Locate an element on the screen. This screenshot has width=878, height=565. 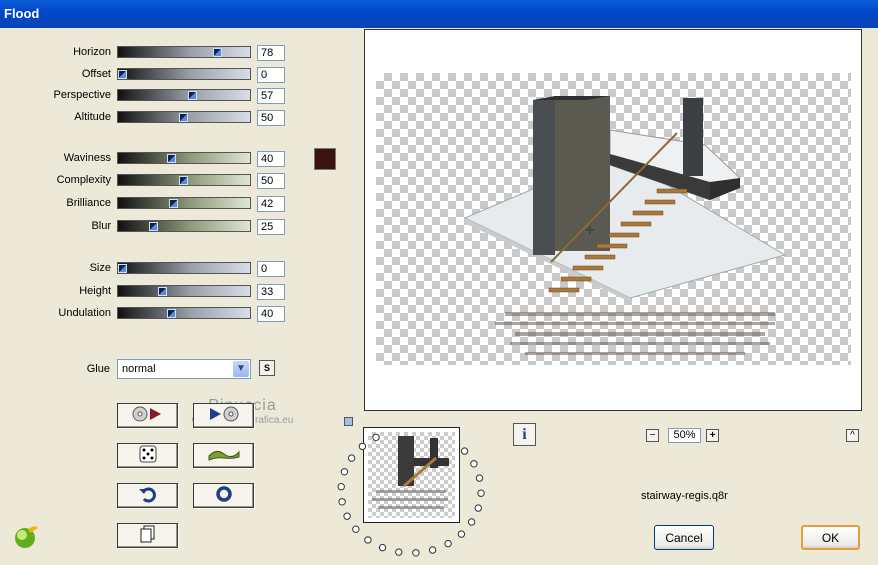
slider-row-complexity: Complexity 50 is located at coordinates (150, 181).